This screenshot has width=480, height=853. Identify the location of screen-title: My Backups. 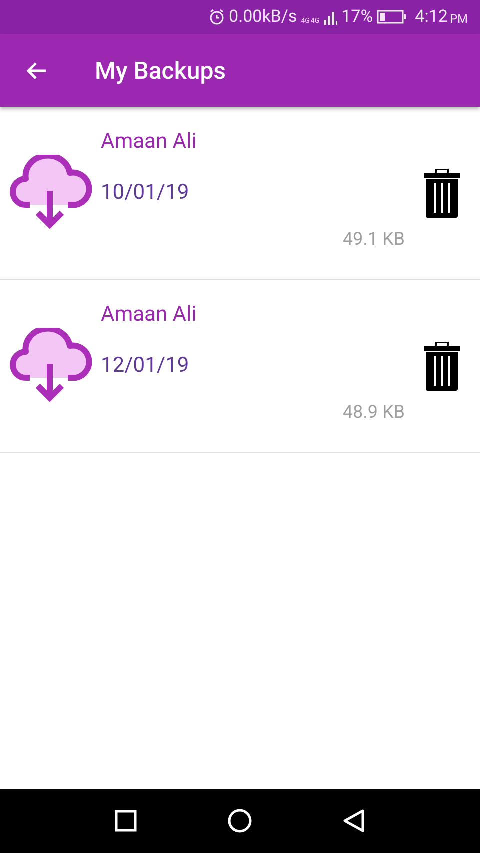
(160, 70).